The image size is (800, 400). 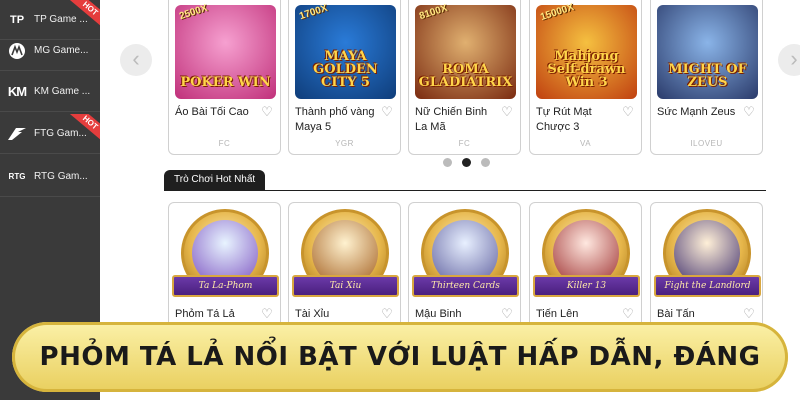 I want to click on carousel-pagination, so click(x=466, y=162).